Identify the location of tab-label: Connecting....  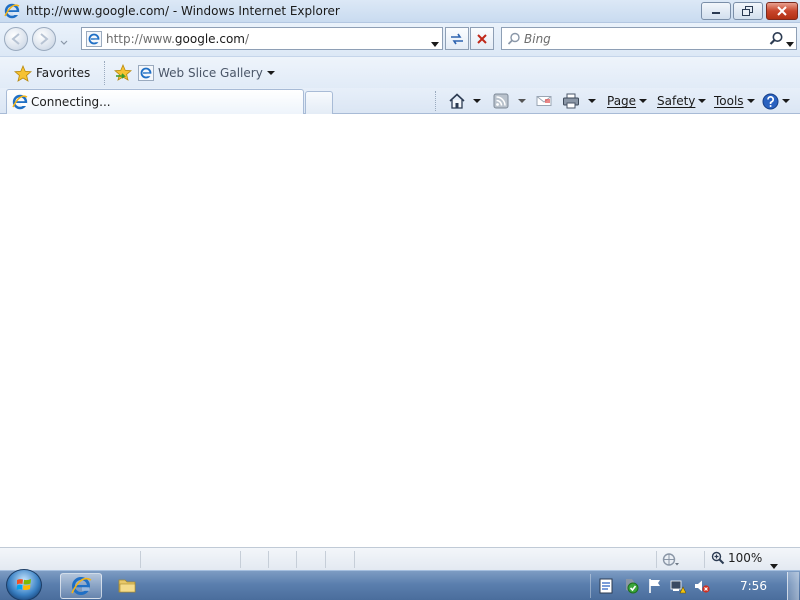
(71, 102).